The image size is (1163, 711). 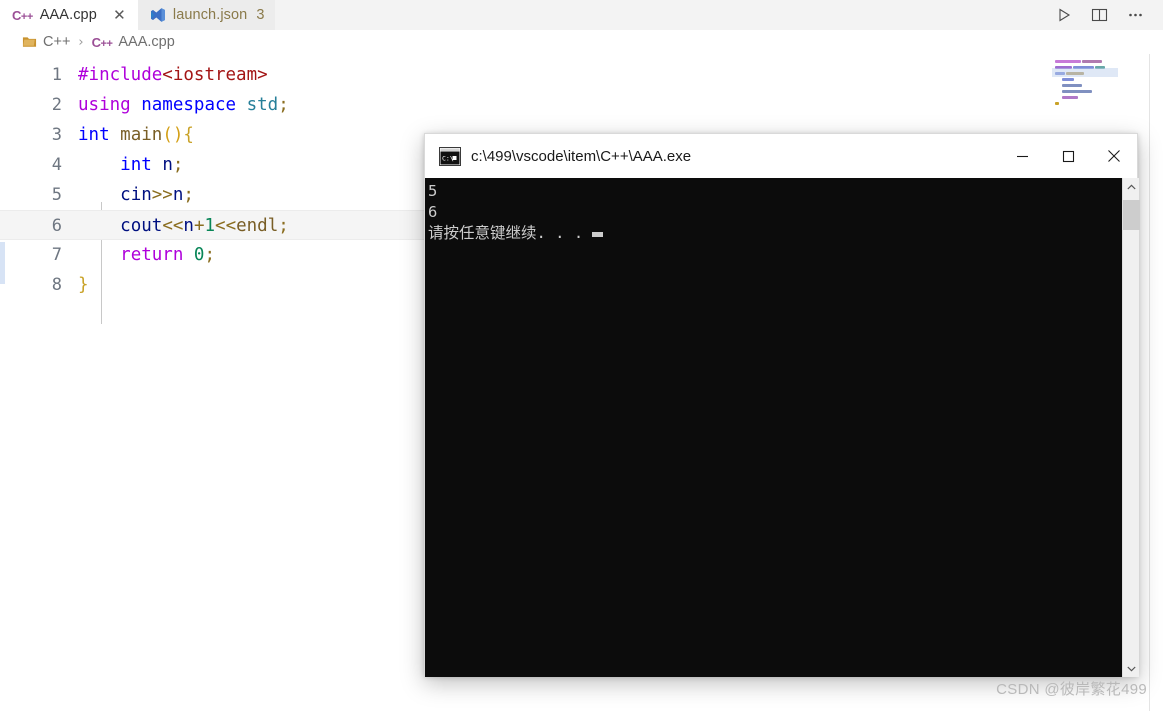 I want to click on csdn-watermark: CSDN @彼岸繁花499, so click(x=1071, y=689).